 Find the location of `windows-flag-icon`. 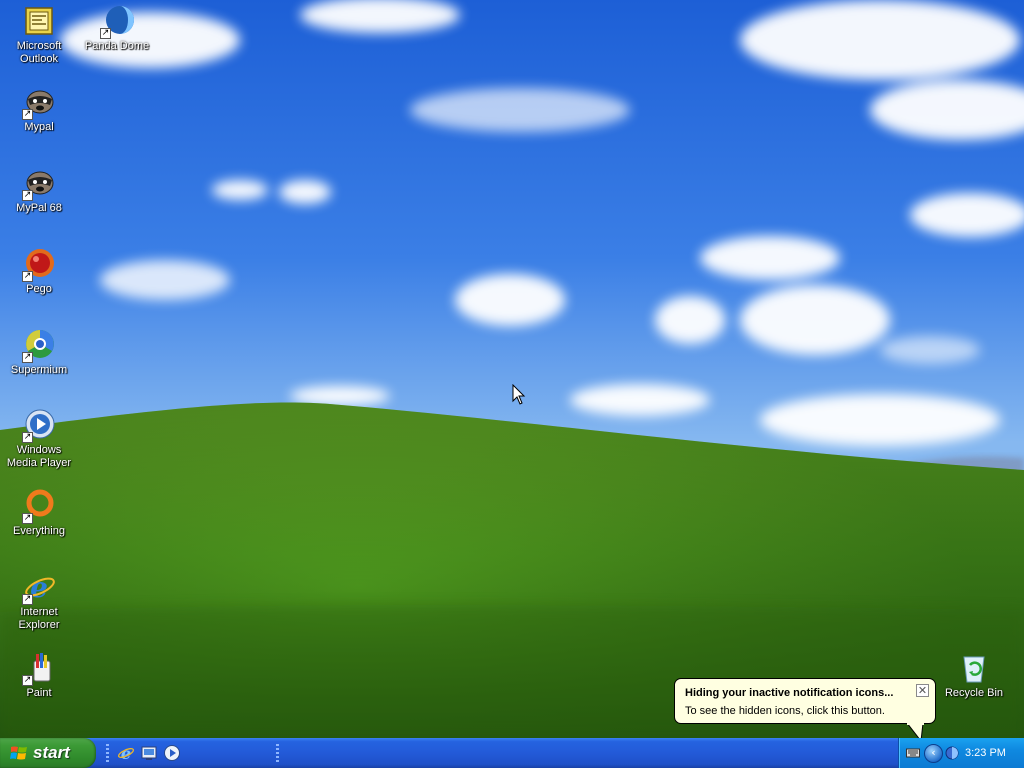

windows-flag-icon is located at coordinates (18, 753).